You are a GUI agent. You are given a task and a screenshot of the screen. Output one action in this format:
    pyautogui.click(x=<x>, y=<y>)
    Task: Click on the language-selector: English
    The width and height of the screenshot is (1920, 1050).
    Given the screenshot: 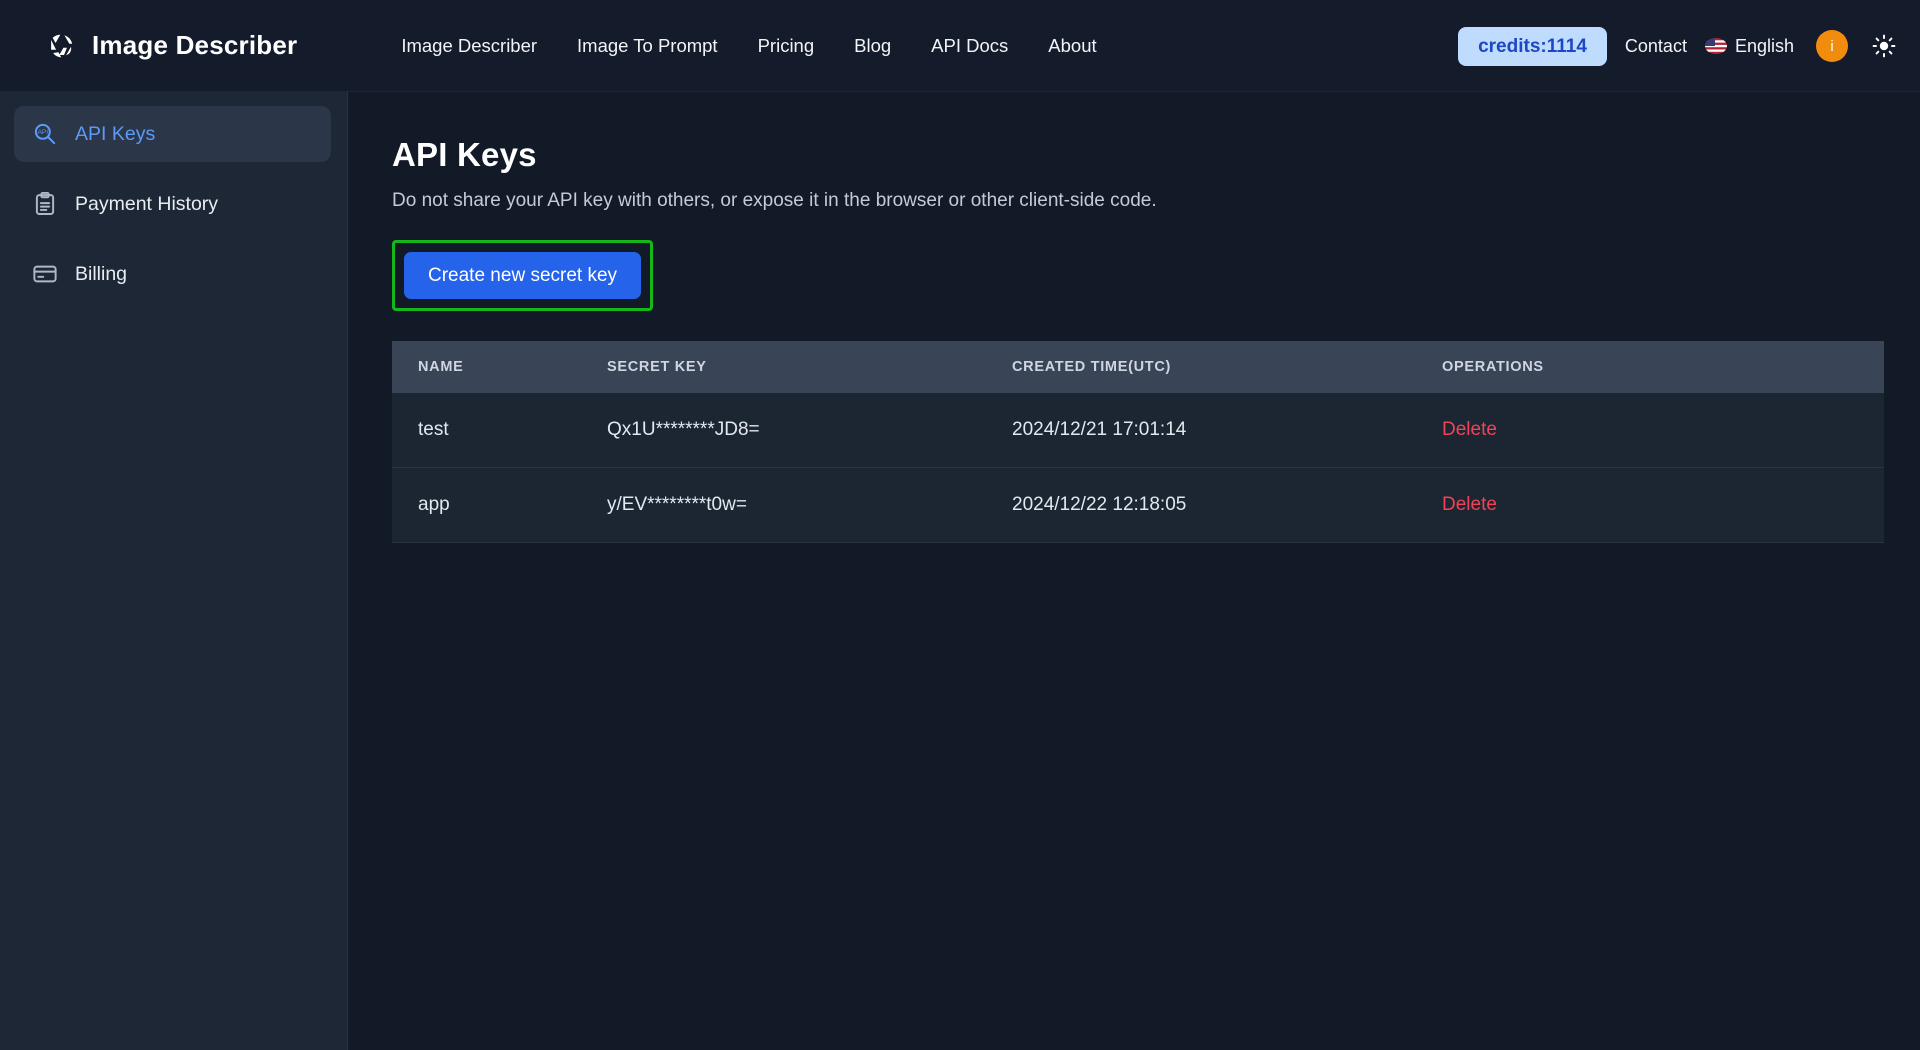 What is the action you would take?
    pyautogui.click(x=1749, y=46)
    